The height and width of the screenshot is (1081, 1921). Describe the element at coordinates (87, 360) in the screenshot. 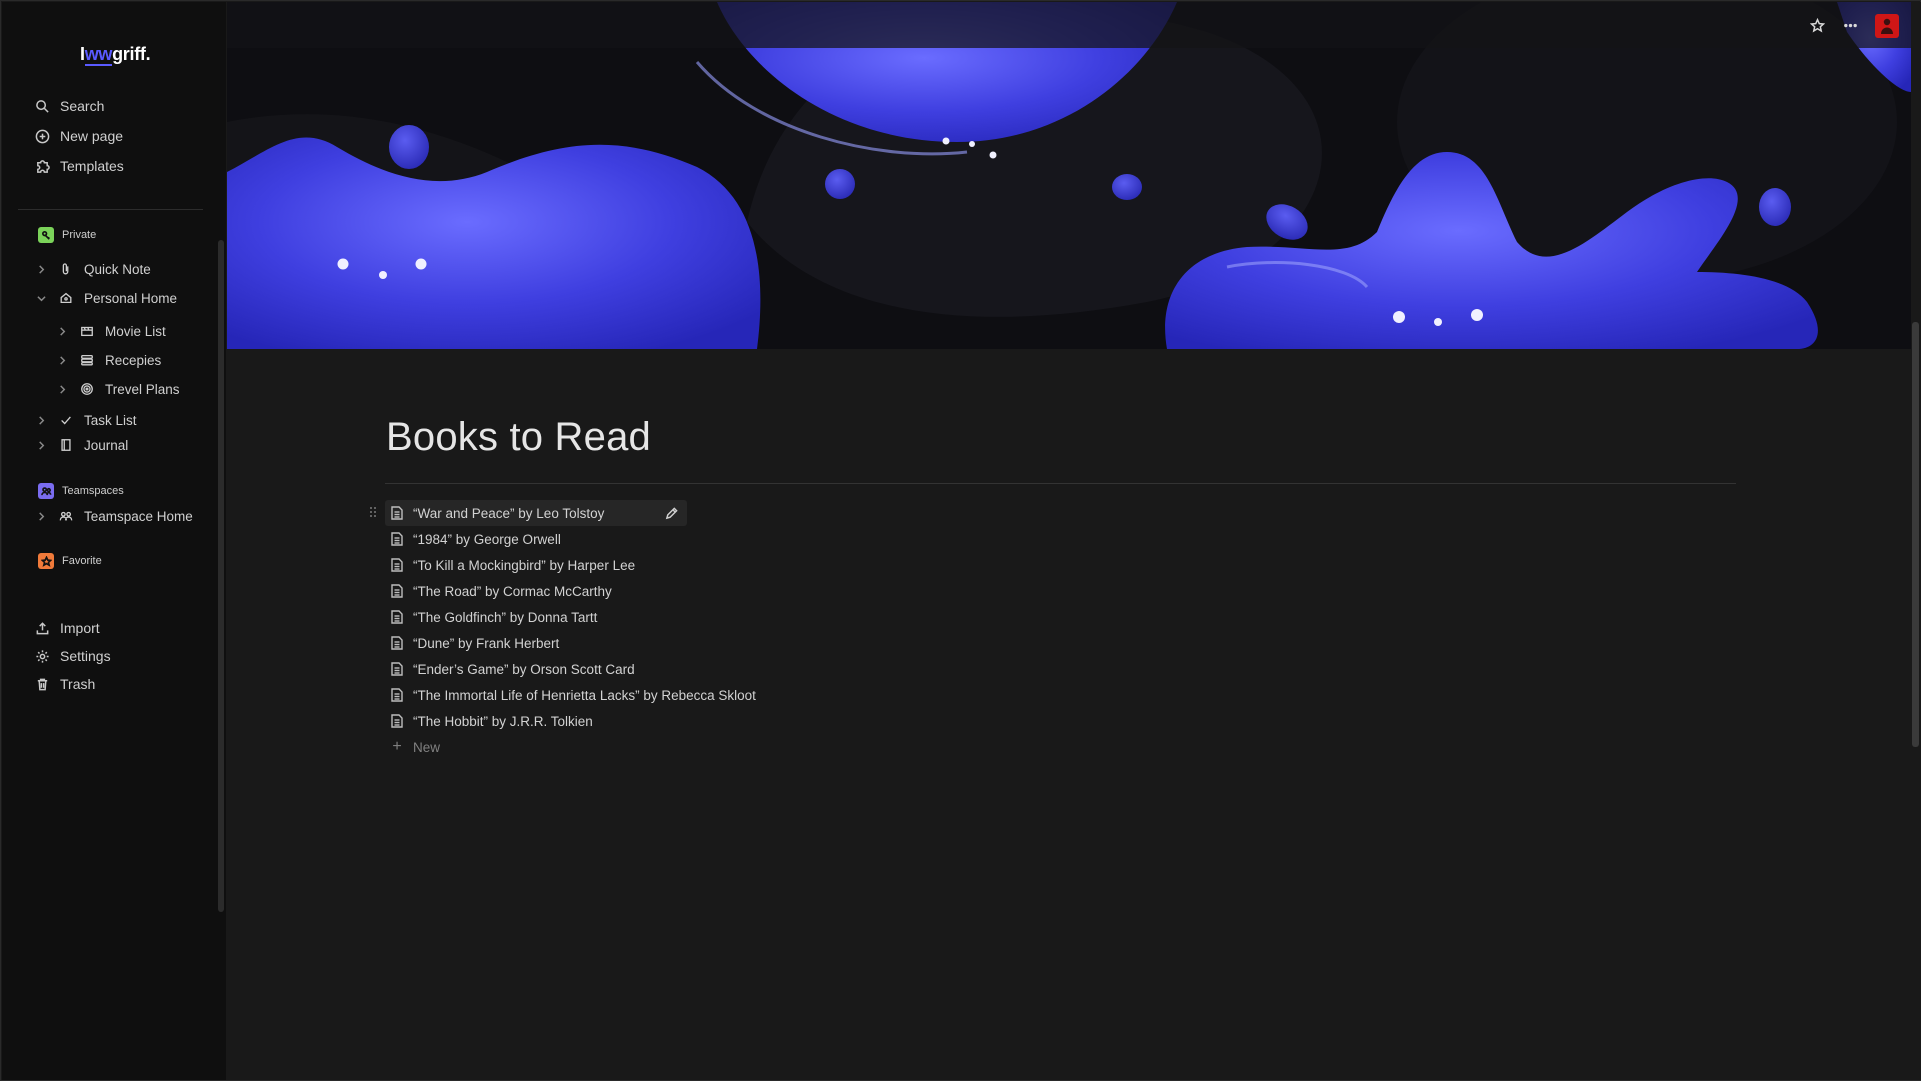

I see `database-icon` at that location.